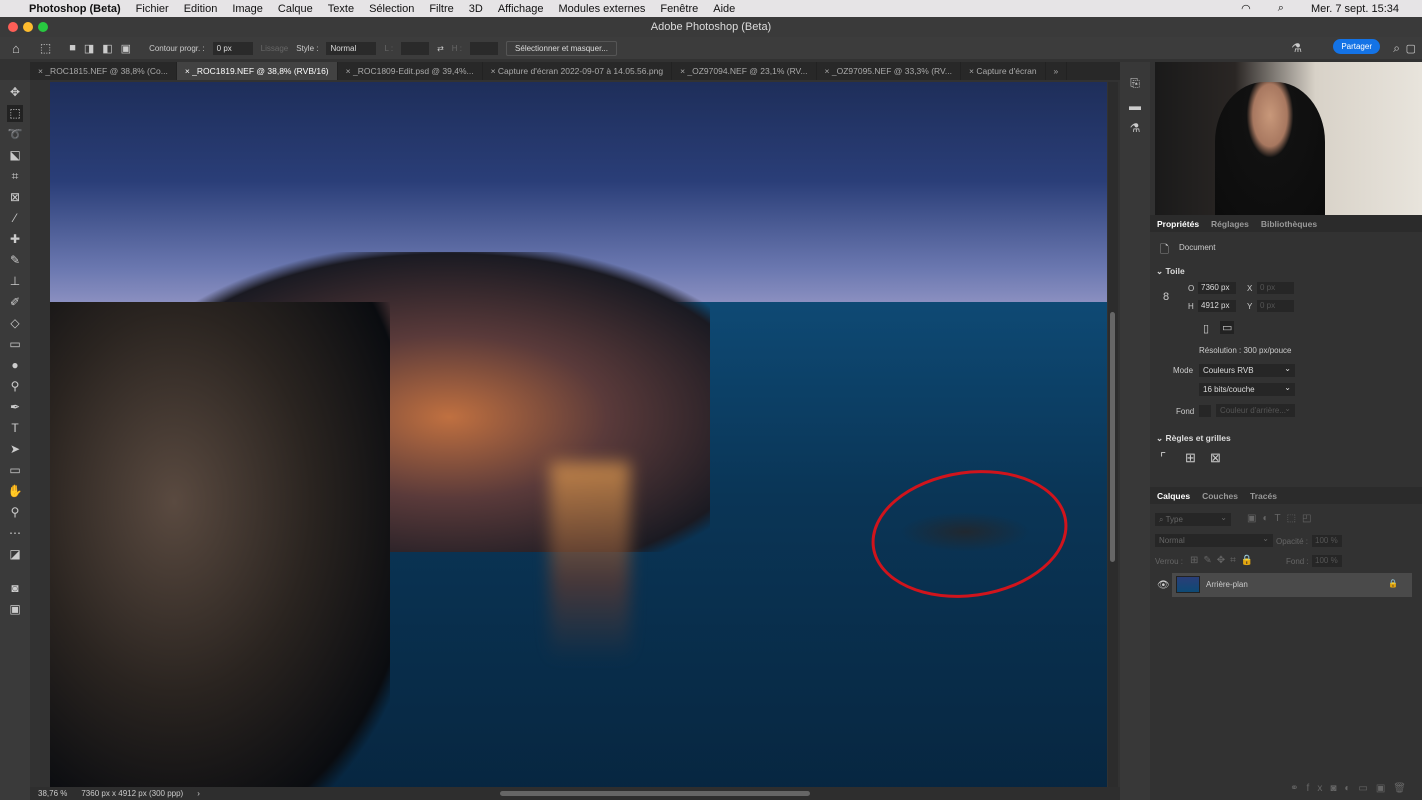  What do you see at coordinates (1214, 539) in the screenshot?
I see `blend-mode-select: Normal` at bounding box center [1214, 539].